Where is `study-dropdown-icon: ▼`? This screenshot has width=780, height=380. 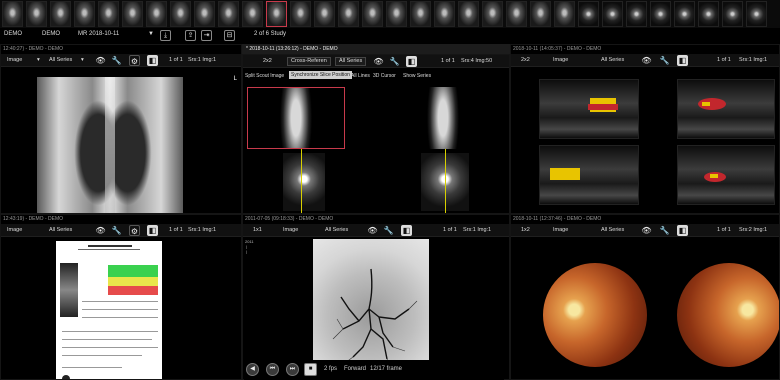 study-dropdown-icon: ▼ is located at coordinates (151, 34).